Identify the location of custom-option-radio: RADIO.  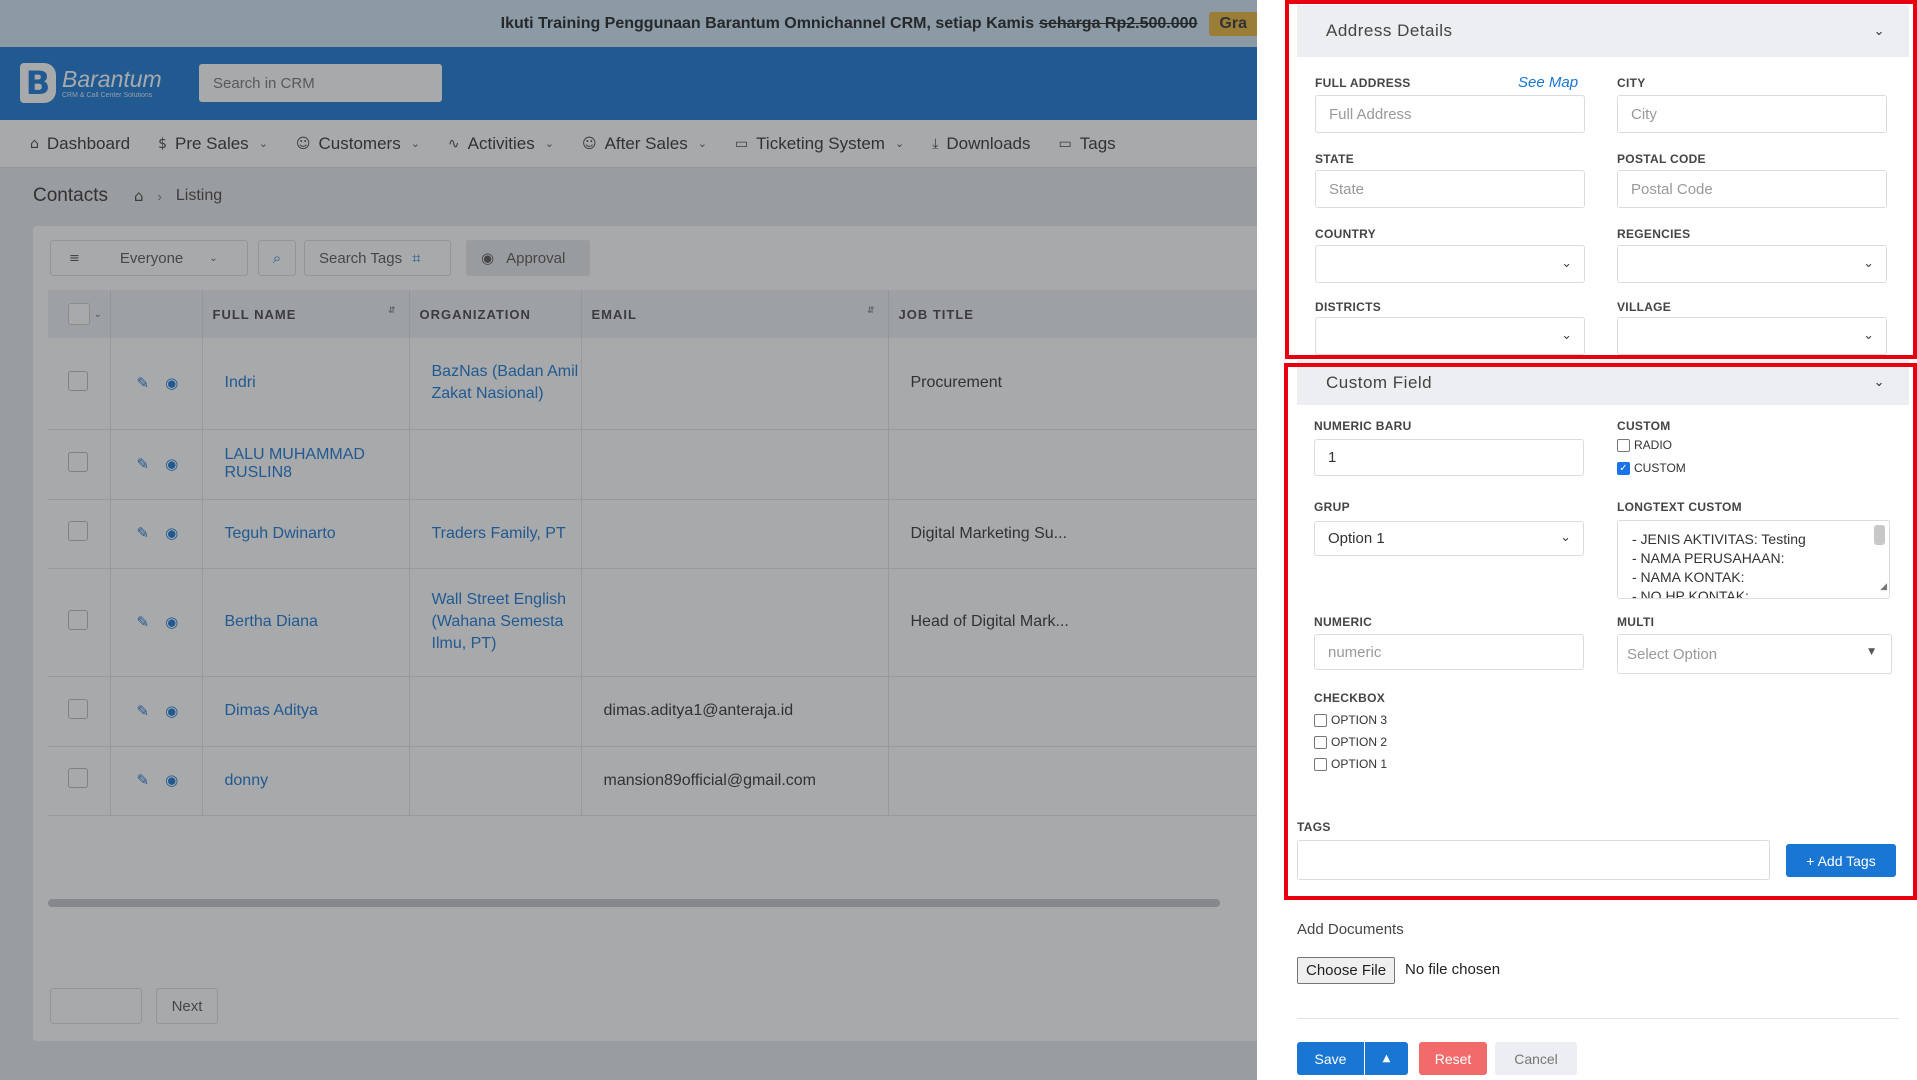
(1644, 445).